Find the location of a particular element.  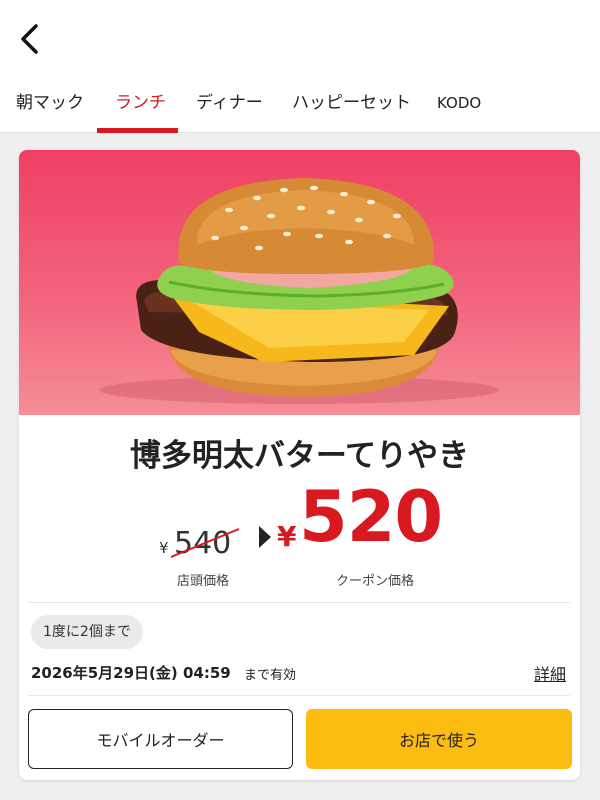

expiry-date: 2026年5月29日(金) 04:59 is located at coordinates (131, 673).